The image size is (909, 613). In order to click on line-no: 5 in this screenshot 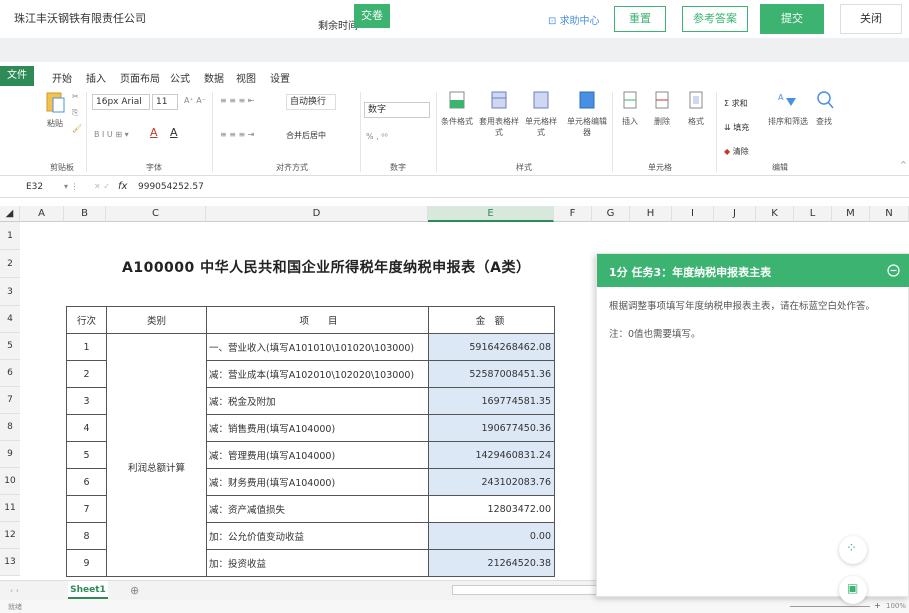, I will do `click(86, 455)`.